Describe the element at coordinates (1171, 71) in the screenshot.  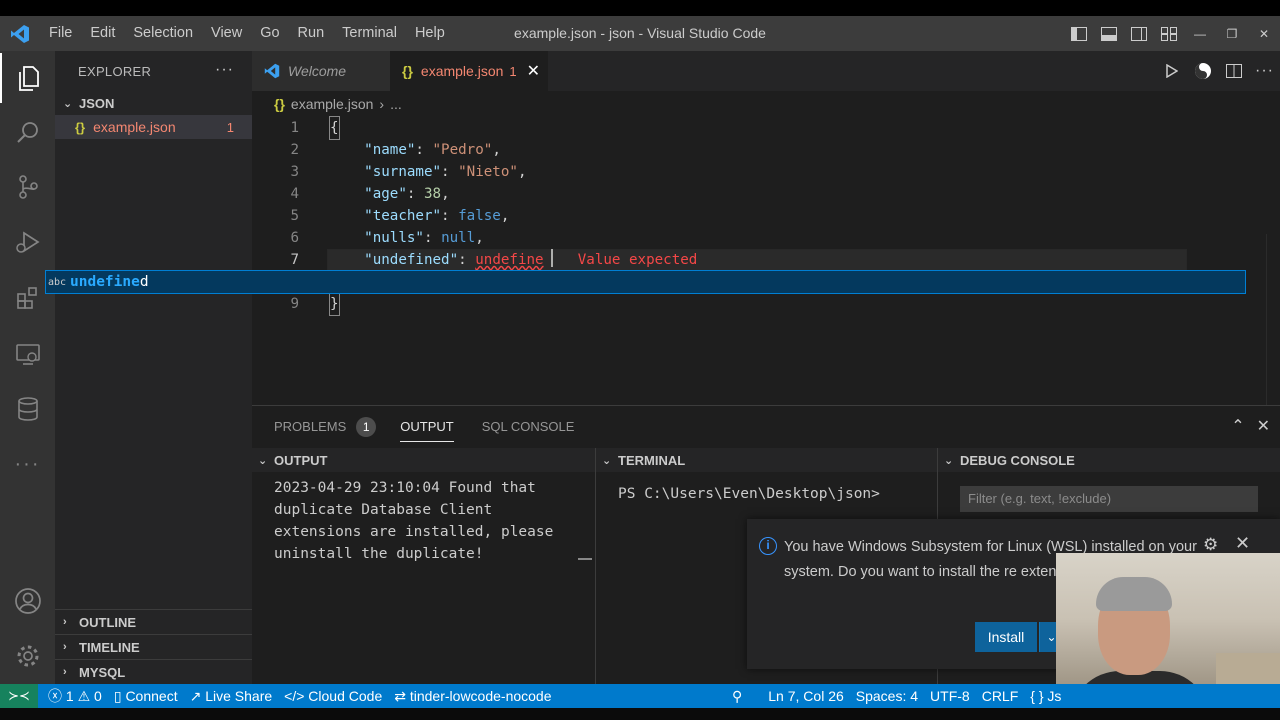
I see `run-play-icon` at that location.